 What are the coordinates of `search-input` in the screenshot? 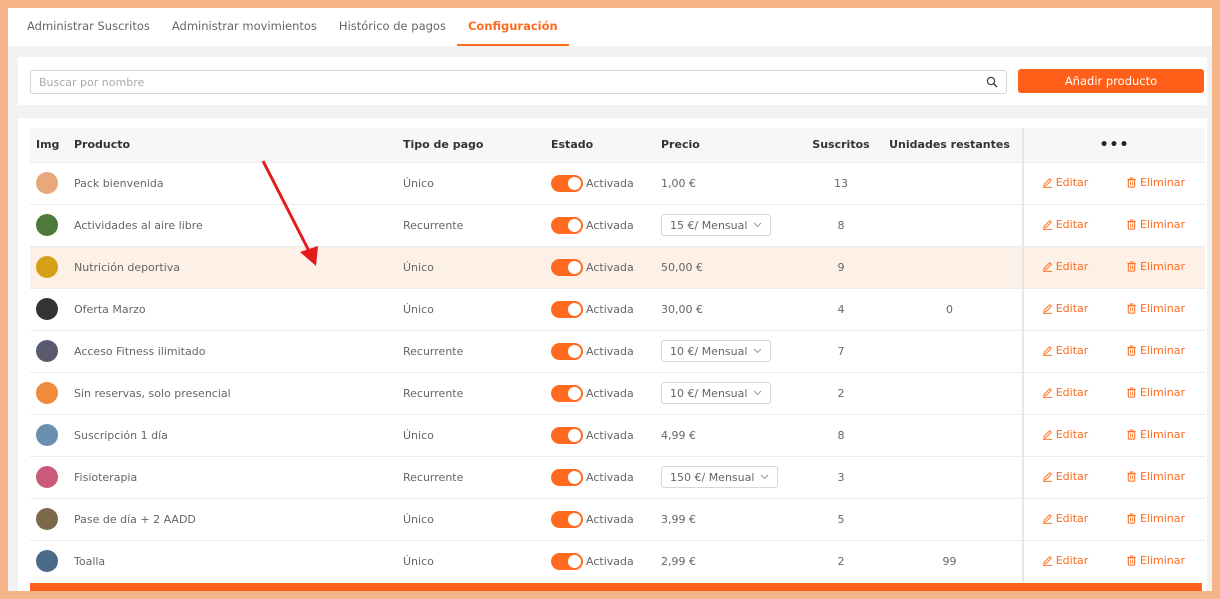 It's located at (501, 82).